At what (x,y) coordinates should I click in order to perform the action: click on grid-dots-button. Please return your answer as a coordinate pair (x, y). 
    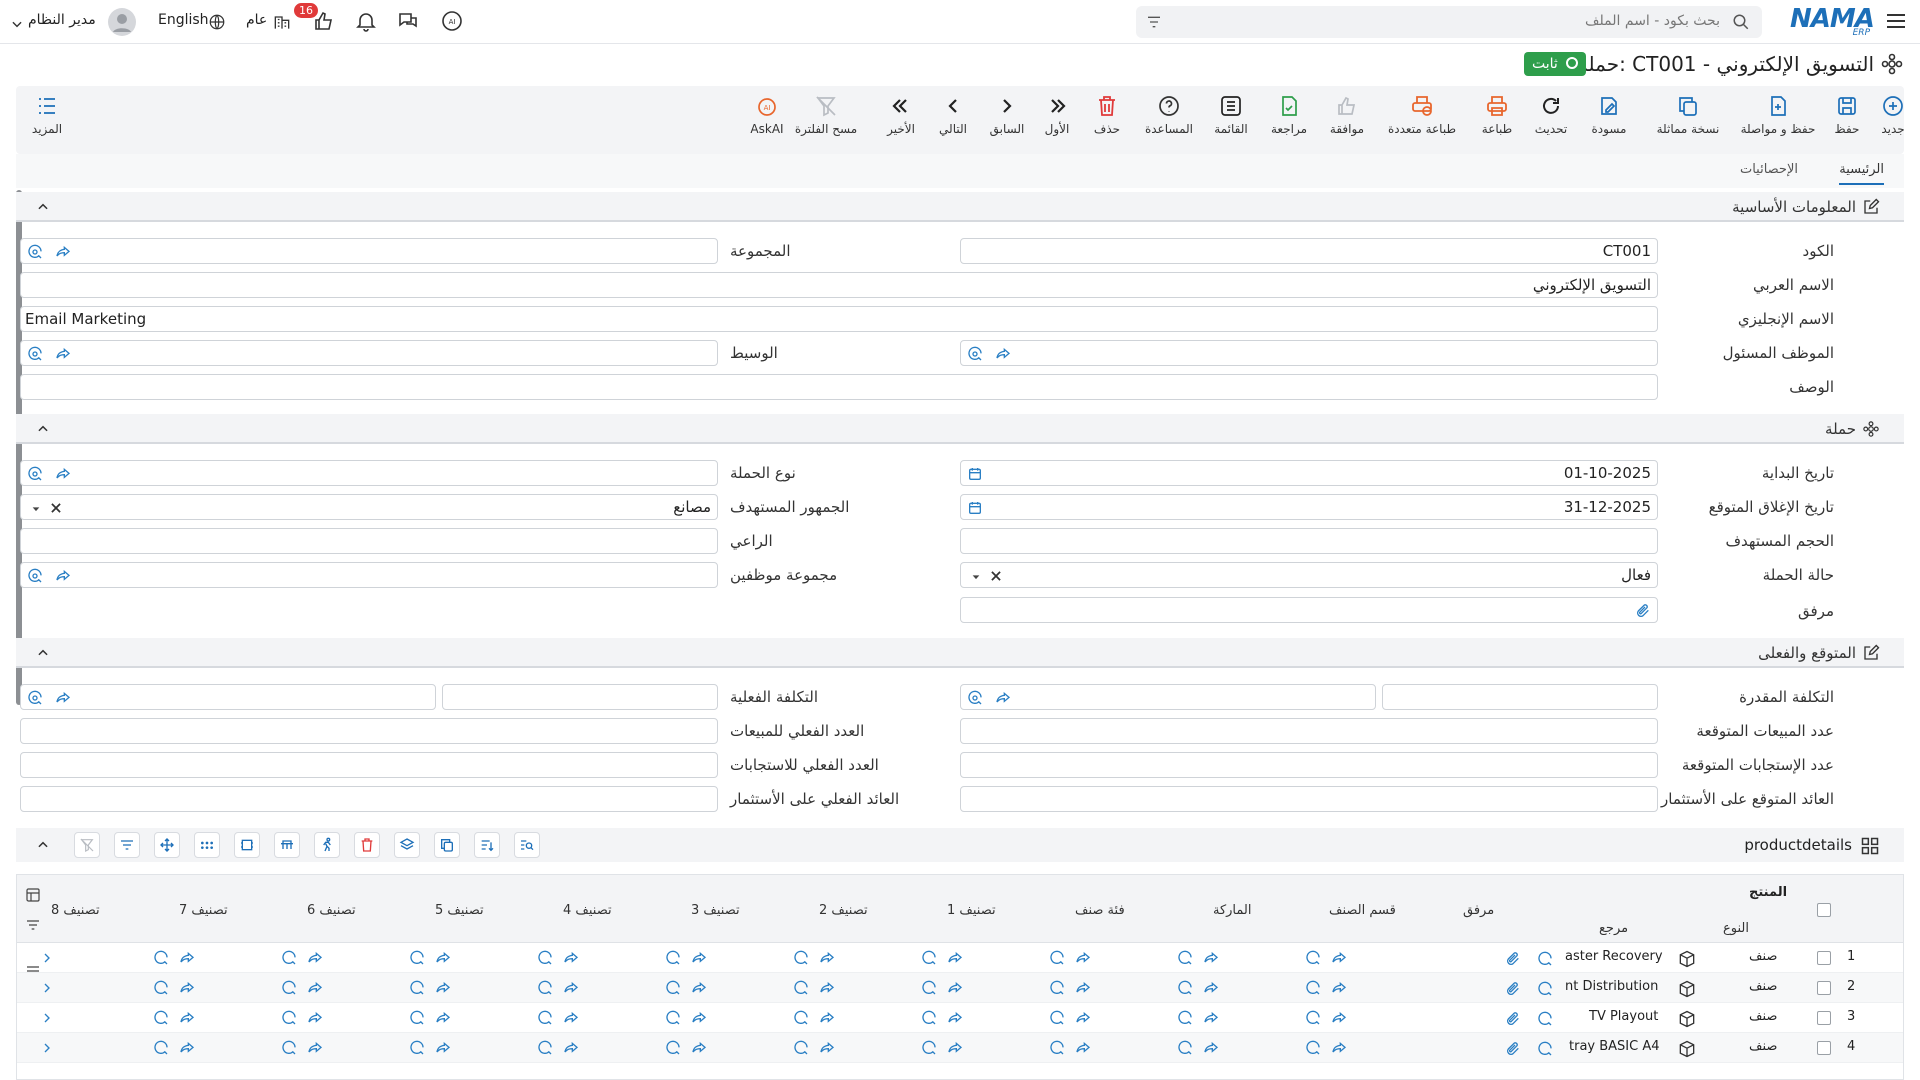
    Looking at the image, I should click on (207, 845).